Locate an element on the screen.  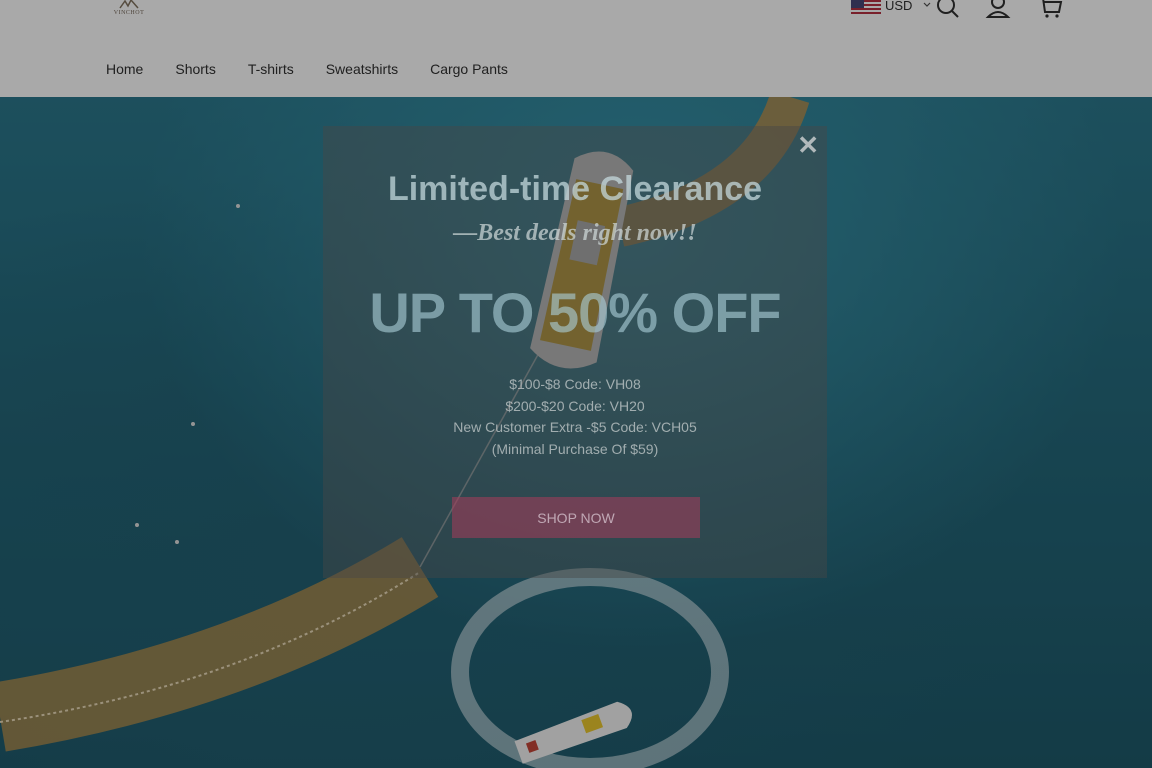
popup-subtitle: —Best deals right now!! is located at coordinates (575, 233).